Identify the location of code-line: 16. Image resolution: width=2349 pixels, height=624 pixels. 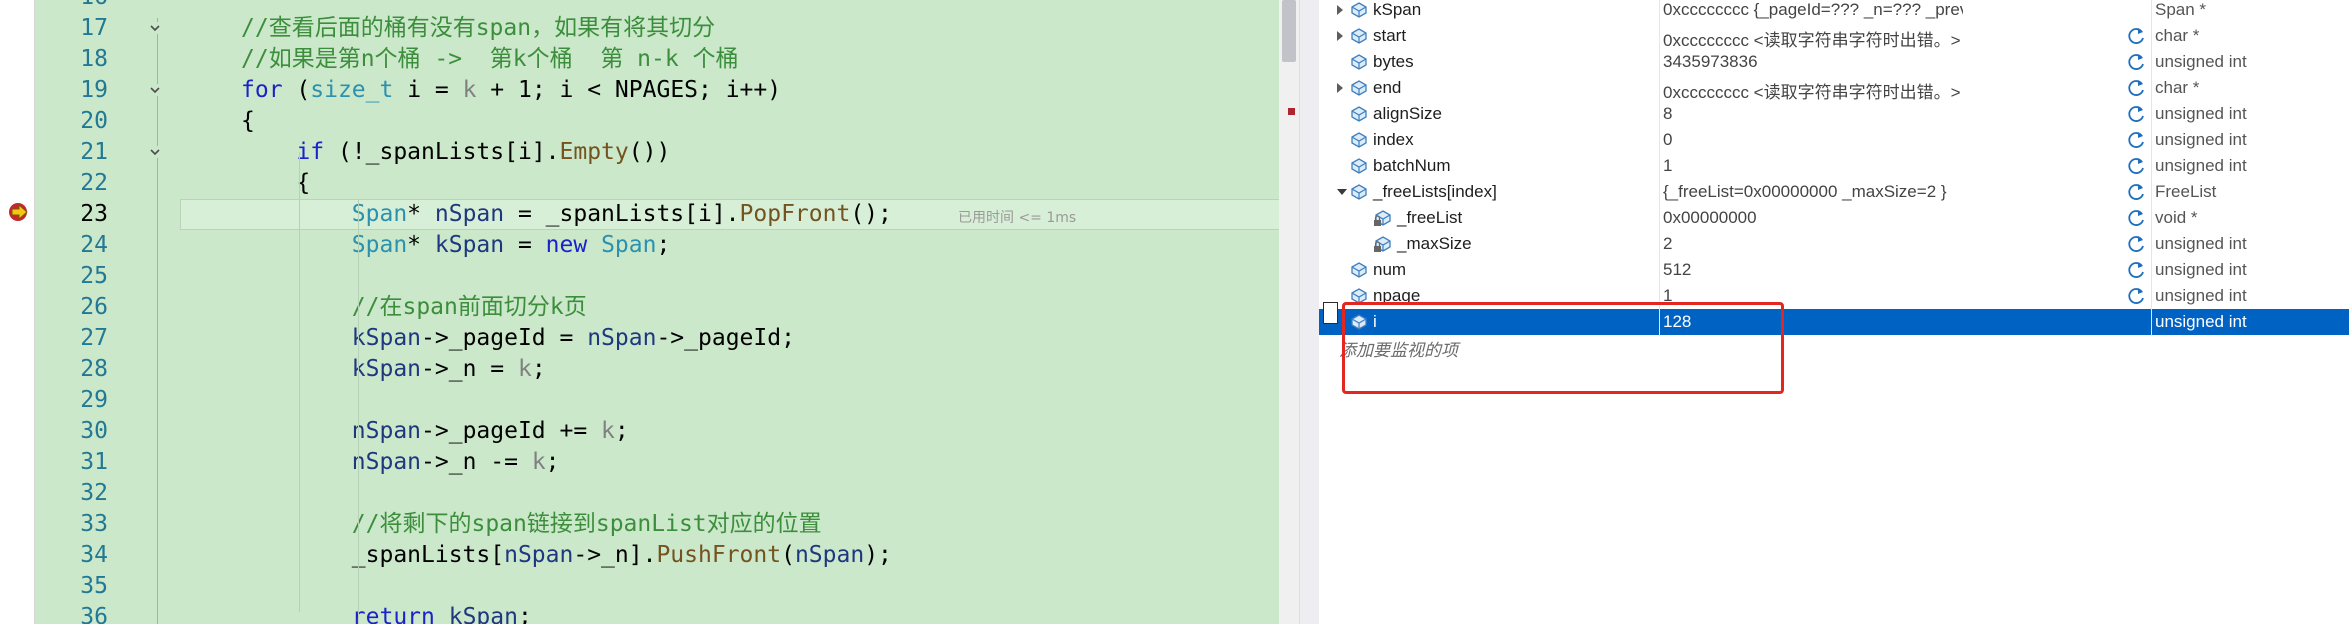
(657, 6).